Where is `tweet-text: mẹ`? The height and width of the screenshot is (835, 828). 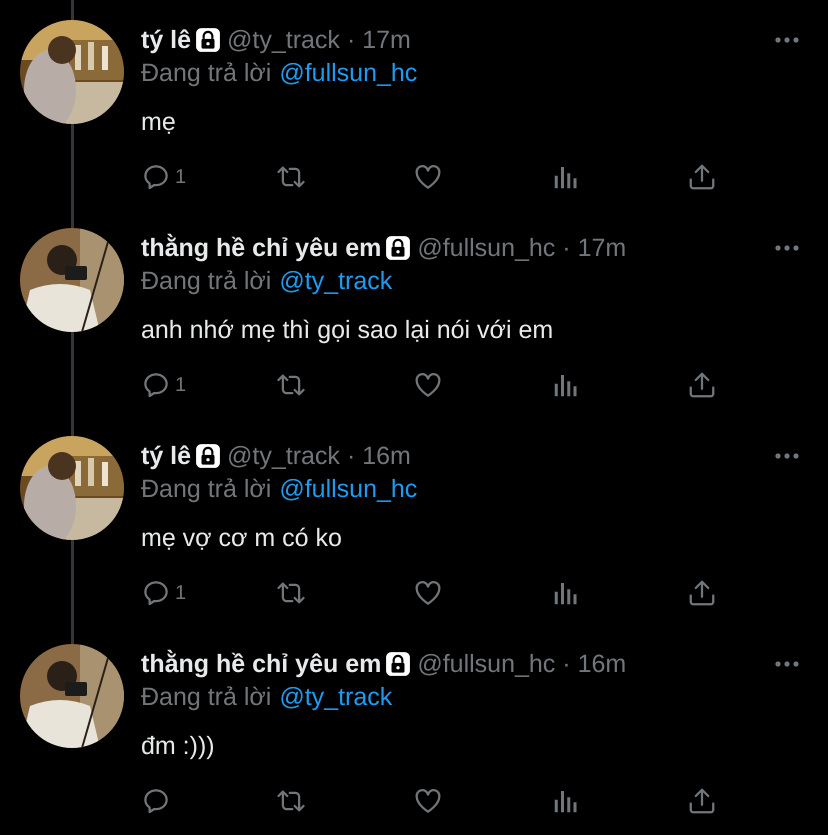 tweet-text: mẹ is located at coordinates (159, 122).